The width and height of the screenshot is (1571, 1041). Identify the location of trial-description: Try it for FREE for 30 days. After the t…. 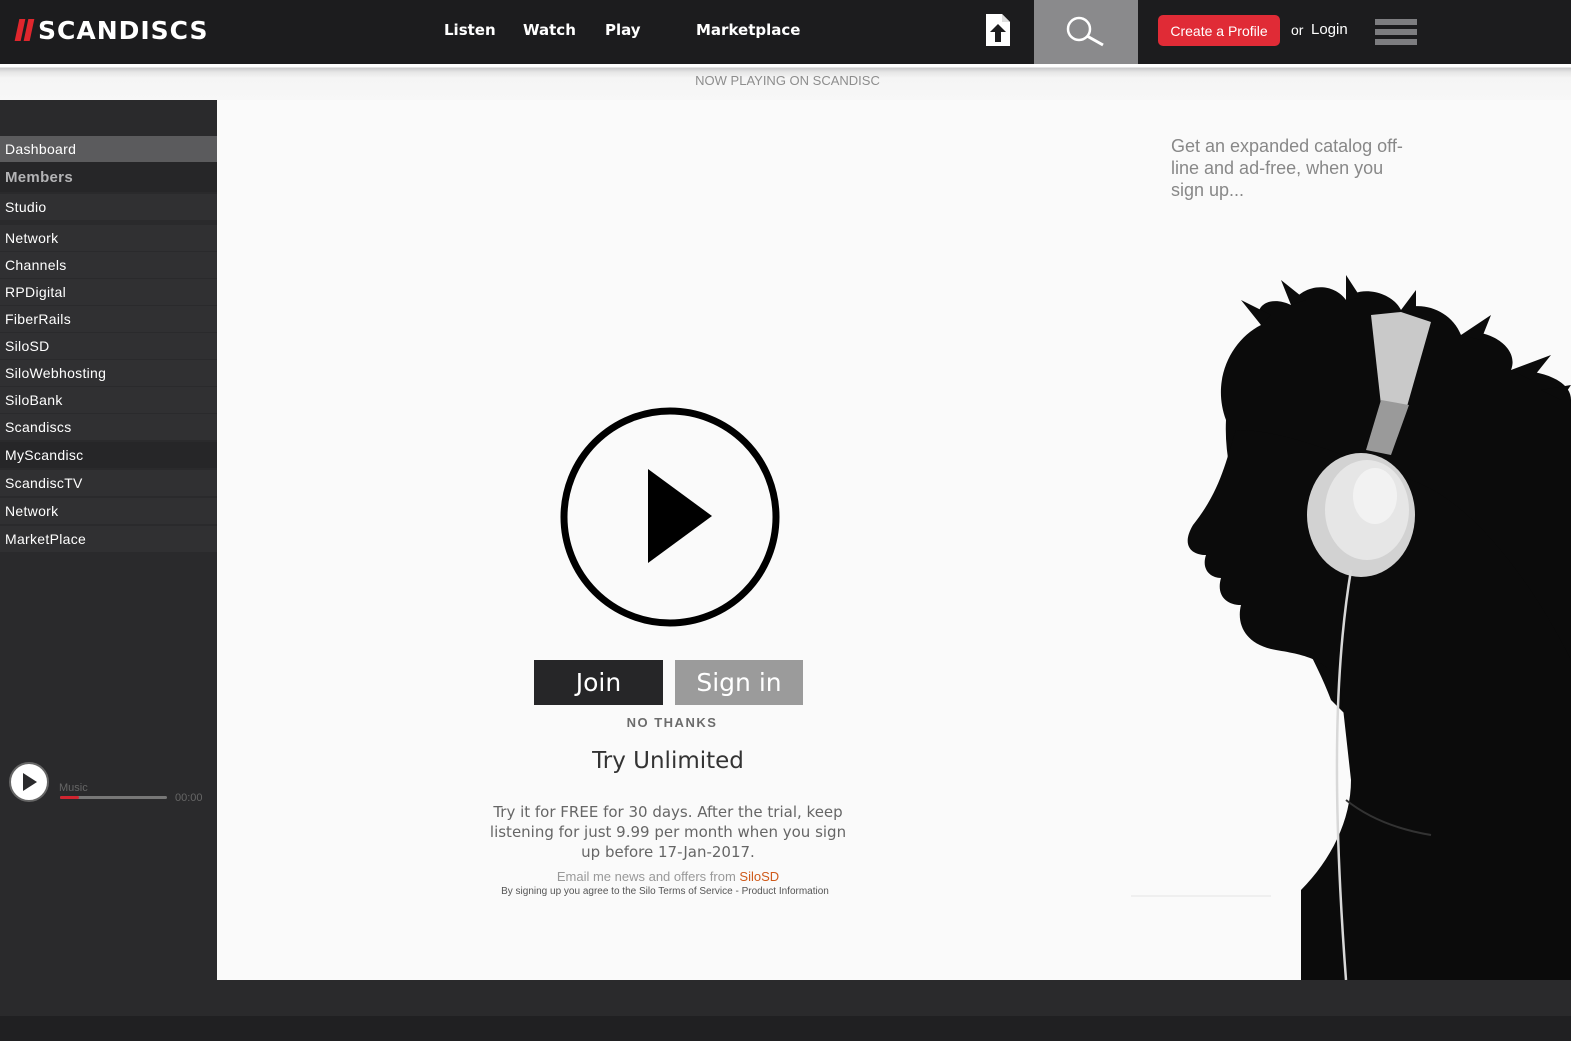
(668, 832).